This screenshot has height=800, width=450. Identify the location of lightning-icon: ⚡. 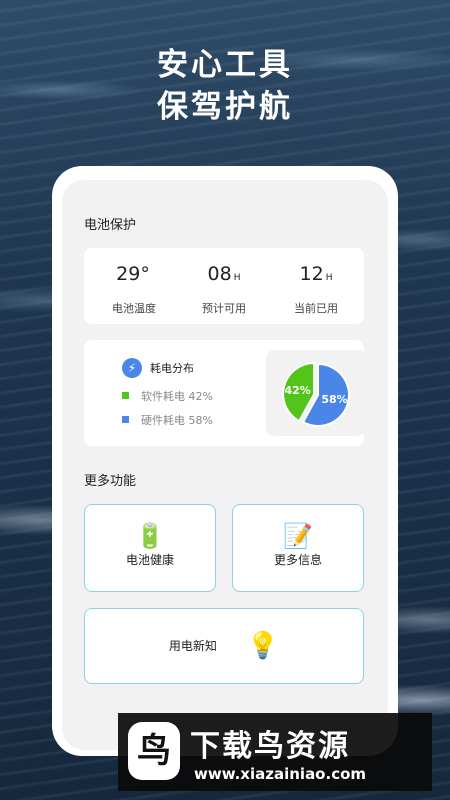
(132, 368).